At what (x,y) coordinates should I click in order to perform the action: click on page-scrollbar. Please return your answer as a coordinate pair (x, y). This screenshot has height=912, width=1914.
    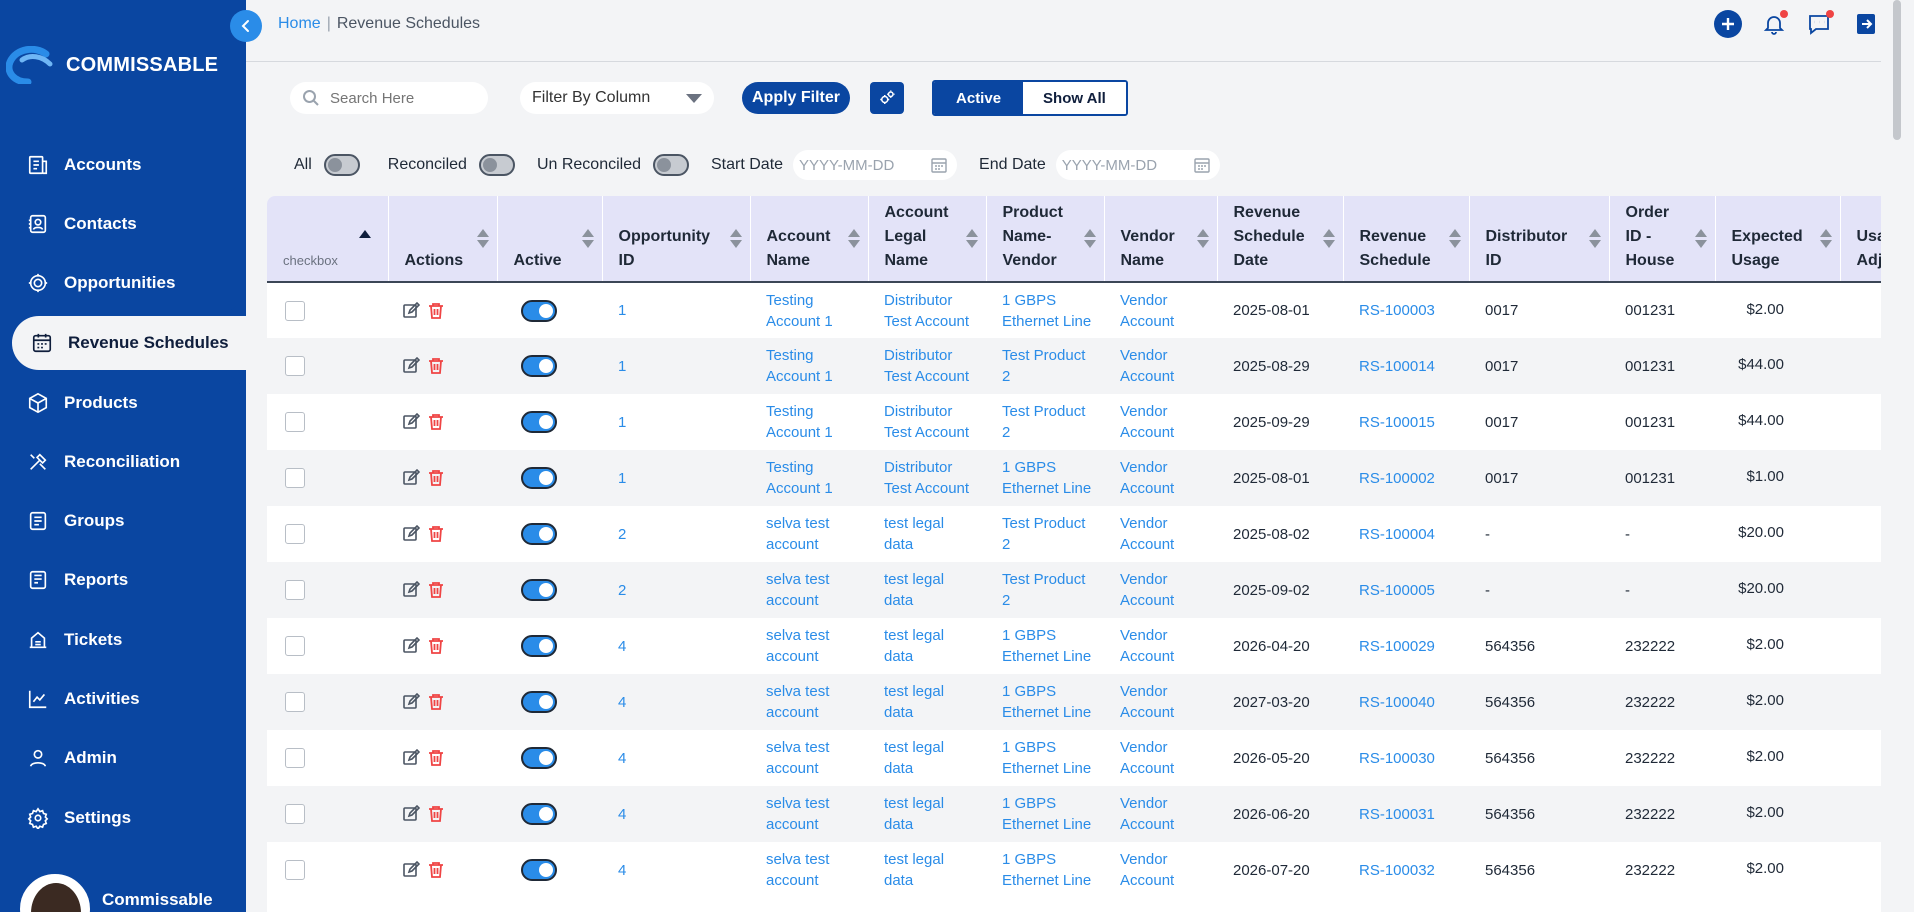
    Looking at the image, I should click on (1897, 456).